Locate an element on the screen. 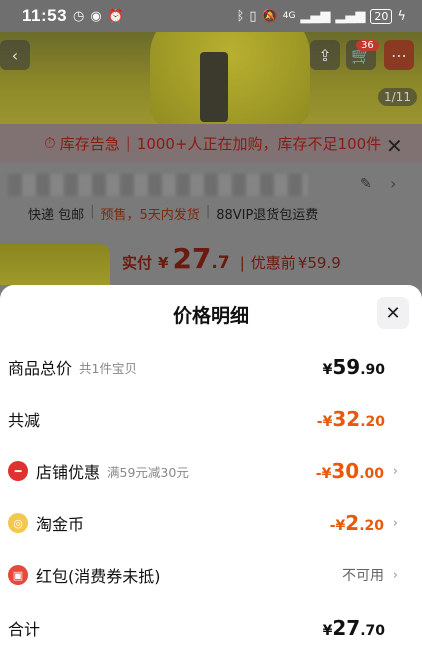 The width and height of the screenshot is (422, 650). notification-icon: ◷ is located at coordinates (79, 16).